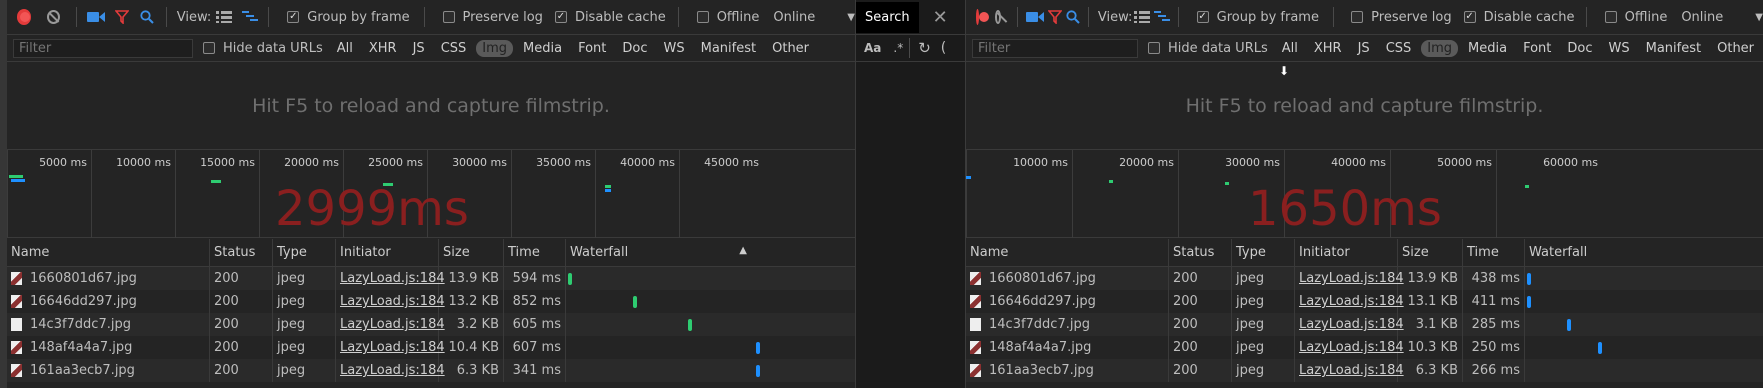 This screenshot has width=1763, height=388. Describe the element at coordinates (1619, 48) in the screenshot. I see `type-filter-ws: WS` at that location.